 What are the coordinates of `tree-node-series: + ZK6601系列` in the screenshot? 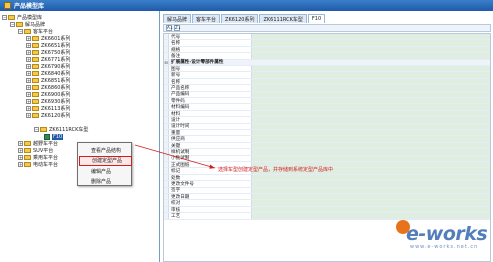 It's located at (48, 38).